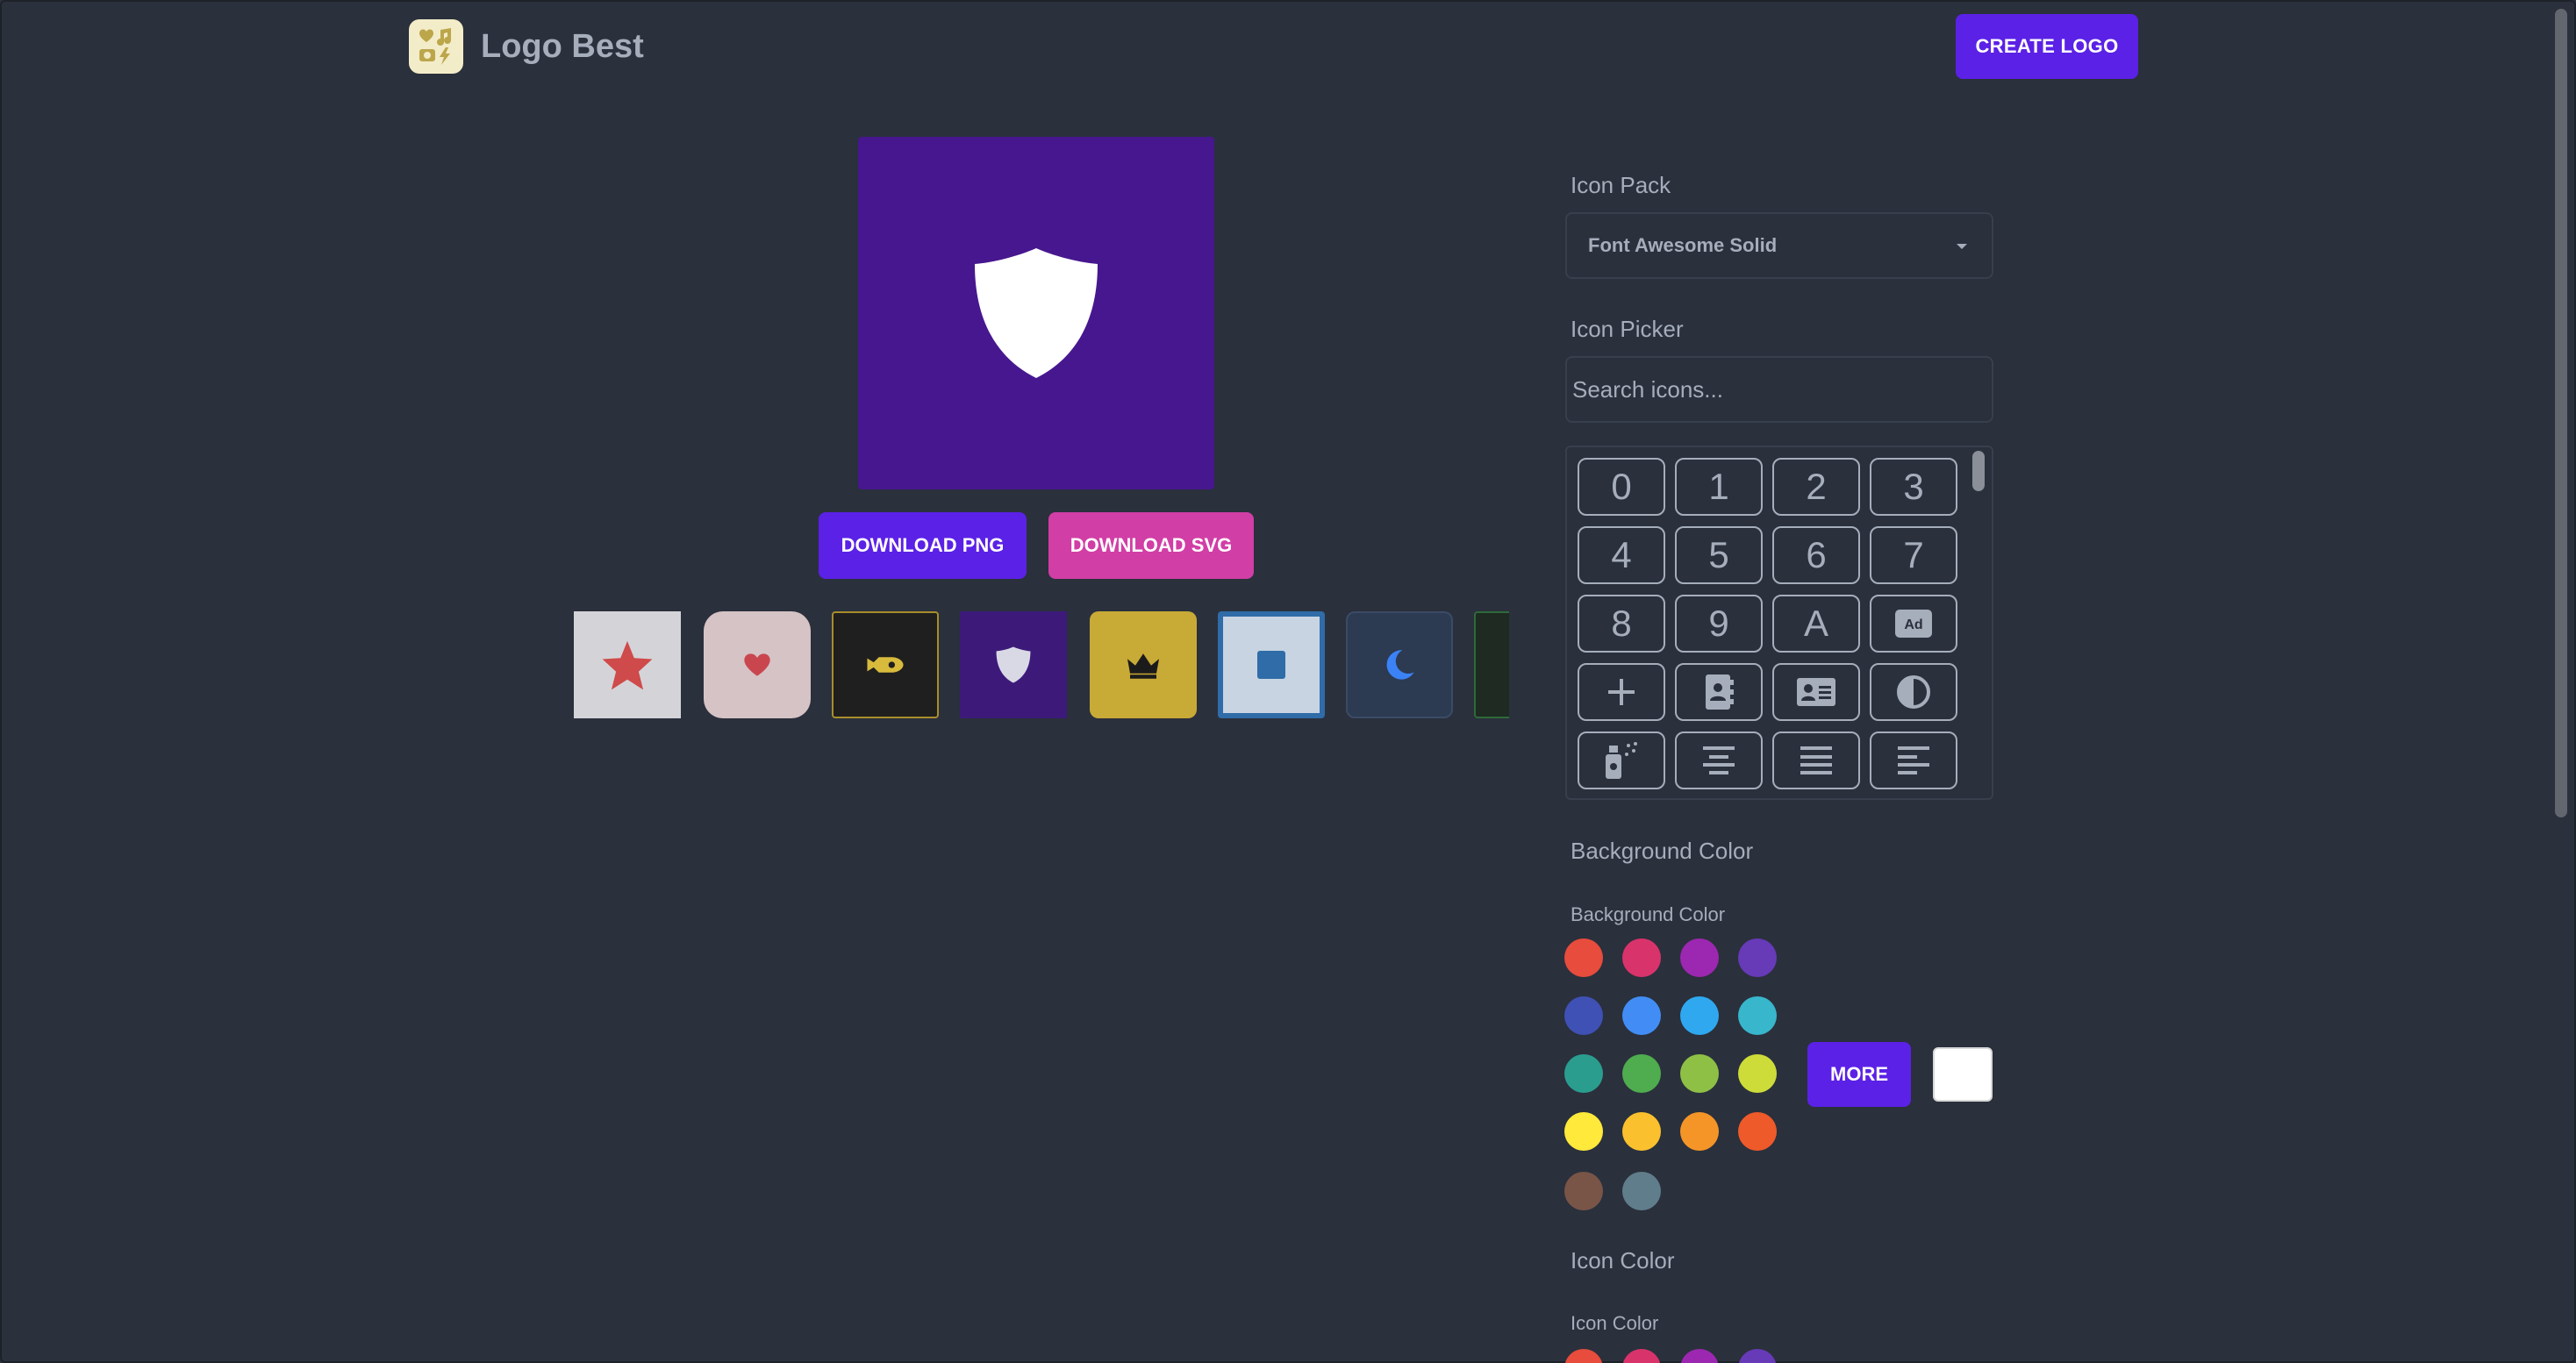 The height and width of the screenshot is (1363, 2576). I want to click on icon-option-address-card, so click(1816, 692).